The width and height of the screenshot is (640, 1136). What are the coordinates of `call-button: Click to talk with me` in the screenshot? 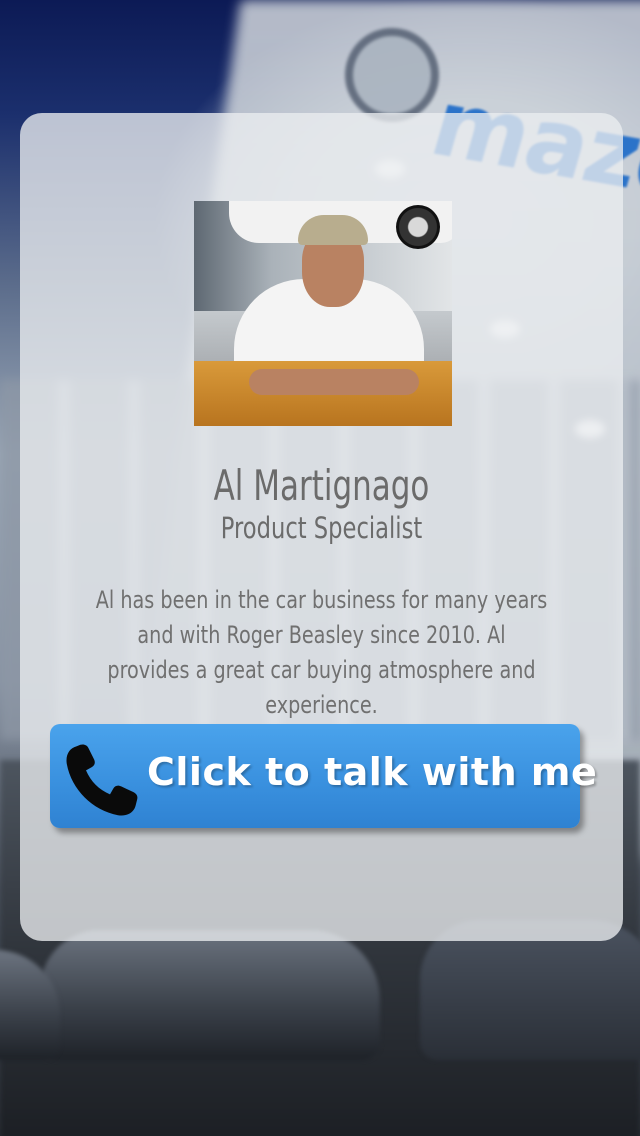 It's located at (323, 776).